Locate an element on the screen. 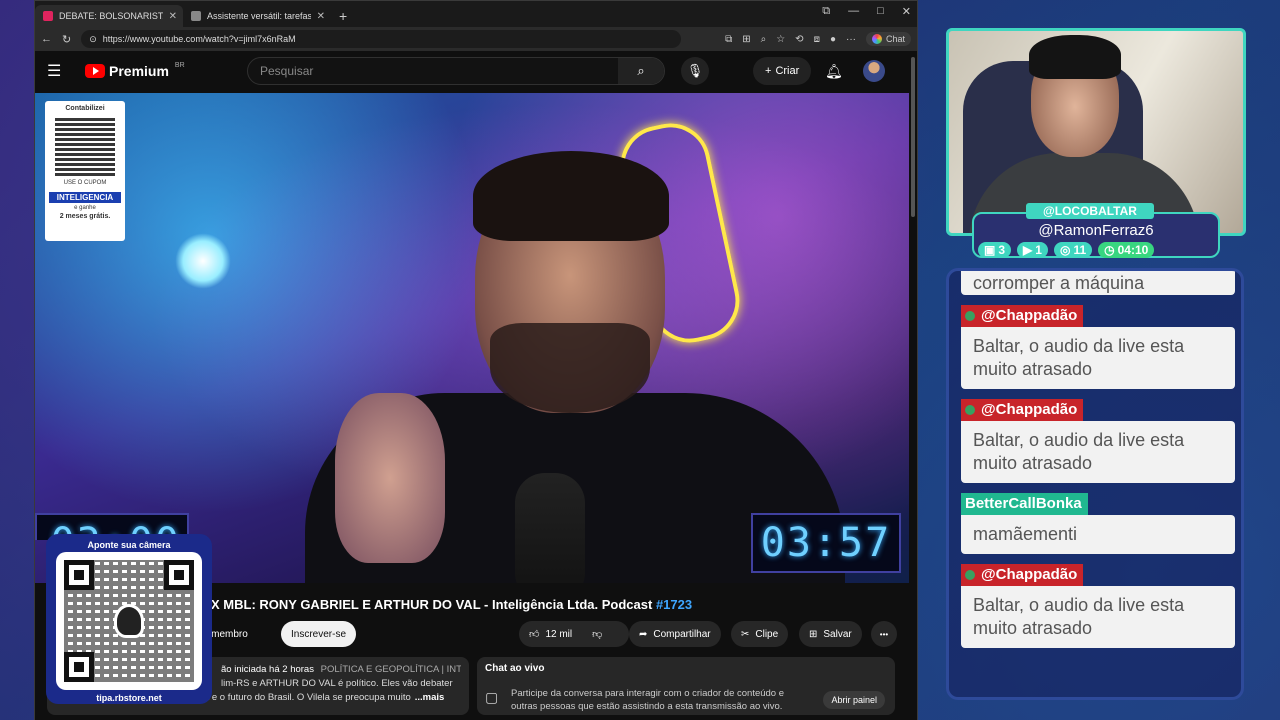  page-scrollbar is located at coordinates (913, 137).